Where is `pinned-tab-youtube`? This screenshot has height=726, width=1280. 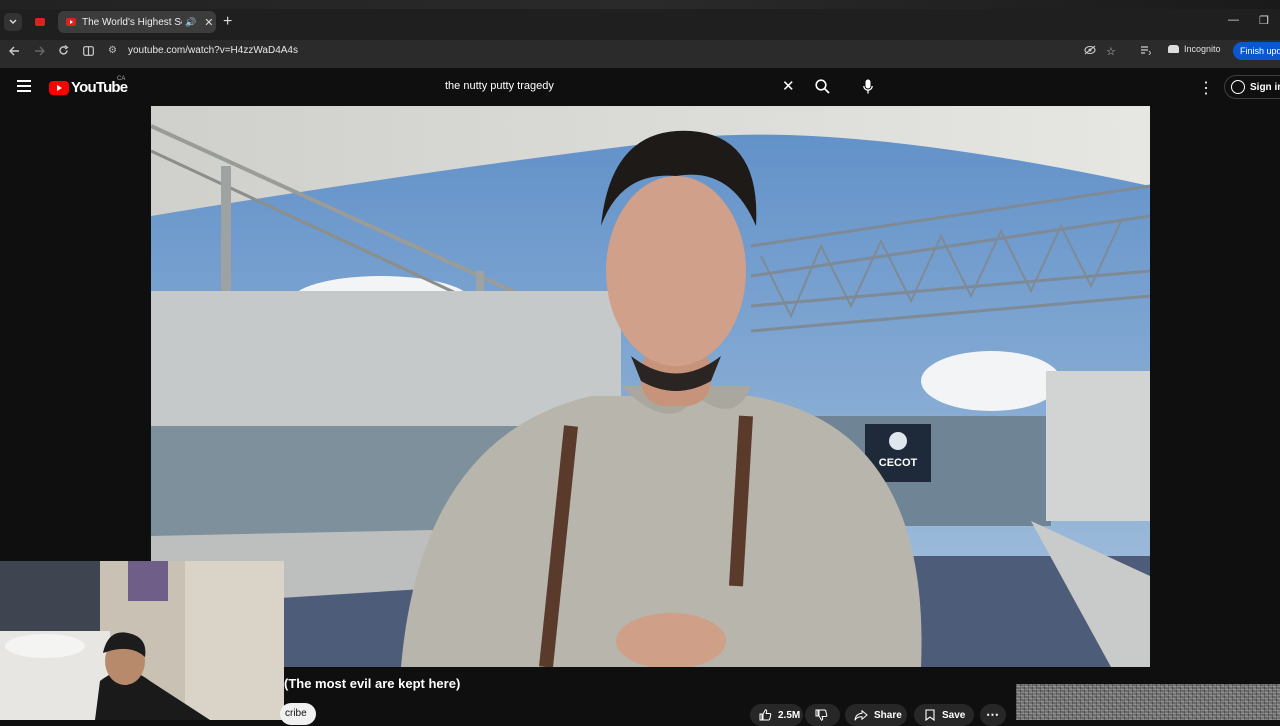
pinned-tab-youtube is located at coordinates (40, 22).